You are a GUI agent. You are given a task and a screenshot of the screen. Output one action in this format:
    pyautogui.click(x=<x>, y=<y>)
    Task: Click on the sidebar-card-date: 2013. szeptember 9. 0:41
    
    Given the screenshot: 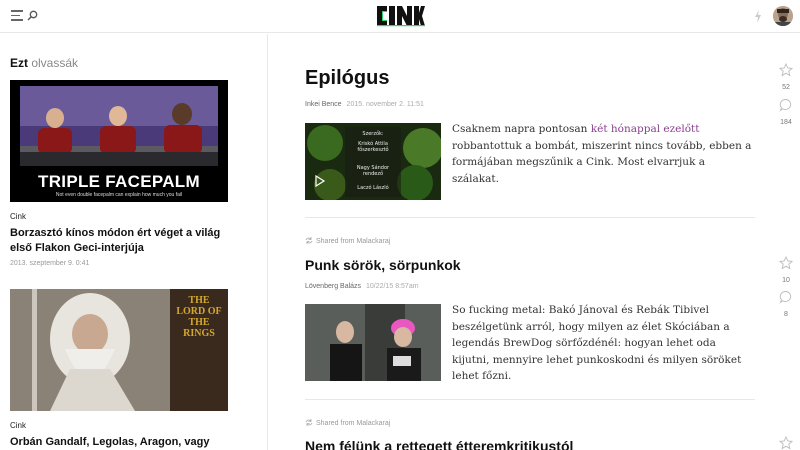 What is the action you would take?
    pyautogui.click(x=50, y=263)
    